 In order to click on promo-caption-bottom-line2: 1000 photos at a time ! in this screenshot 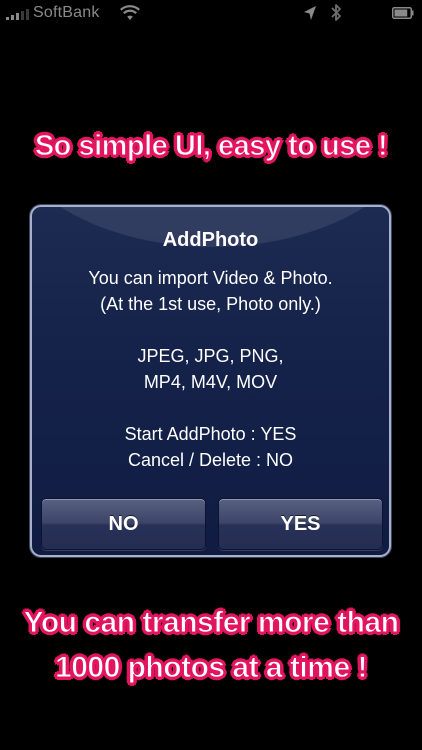, I will do `click(211, 668)`.